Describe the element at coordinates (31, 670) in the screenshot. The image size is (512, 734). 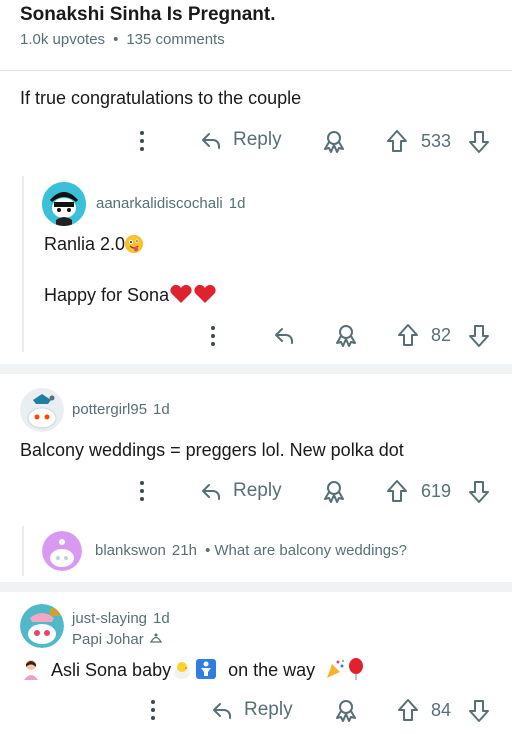
I see `woman-gesturing-emoji` at that location.